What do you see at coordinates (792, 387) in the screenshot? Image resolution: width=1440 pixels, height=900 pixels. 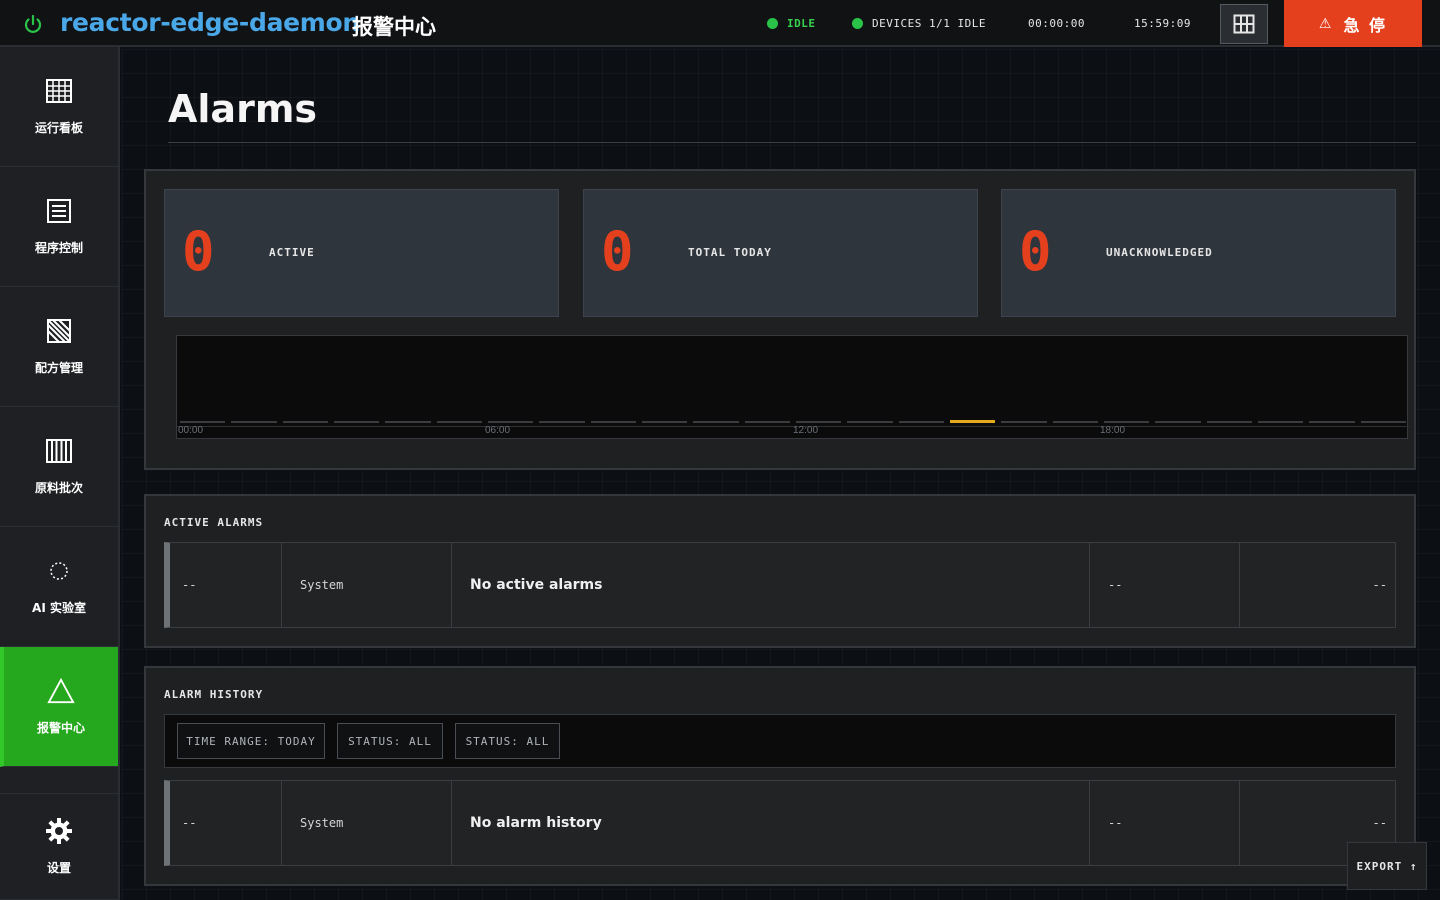 I see `alarm-timeline: 00:00 06:00 12:00 18:00` at bounding box center [792, 387].